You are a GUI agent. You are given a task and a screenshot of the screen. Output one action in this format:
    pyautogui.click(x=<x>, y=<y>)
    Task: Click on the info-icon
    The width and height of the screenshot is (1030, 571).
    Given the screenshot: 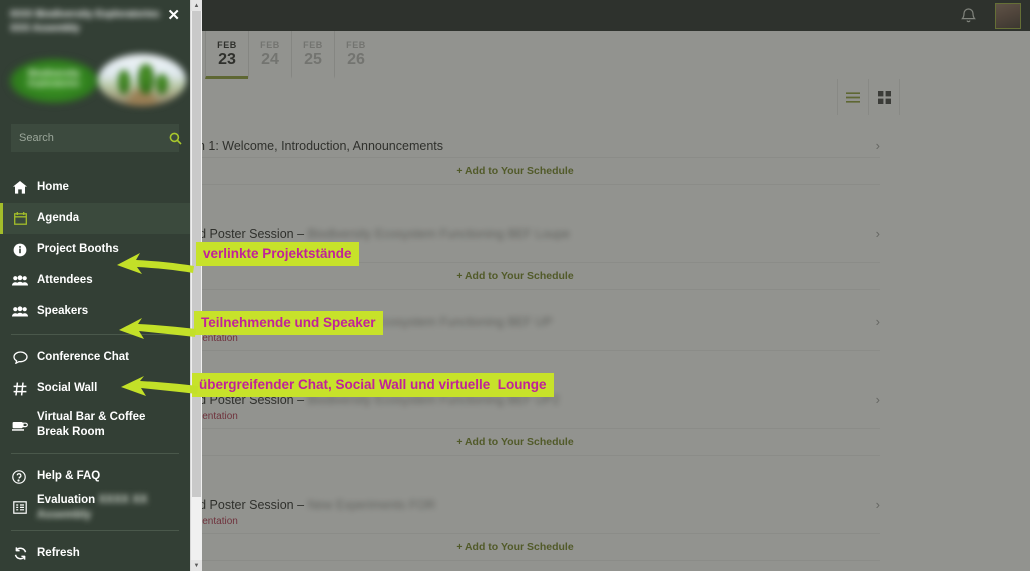 What is the action you would take?
    pyautogui.click(x=20, y=250)
    